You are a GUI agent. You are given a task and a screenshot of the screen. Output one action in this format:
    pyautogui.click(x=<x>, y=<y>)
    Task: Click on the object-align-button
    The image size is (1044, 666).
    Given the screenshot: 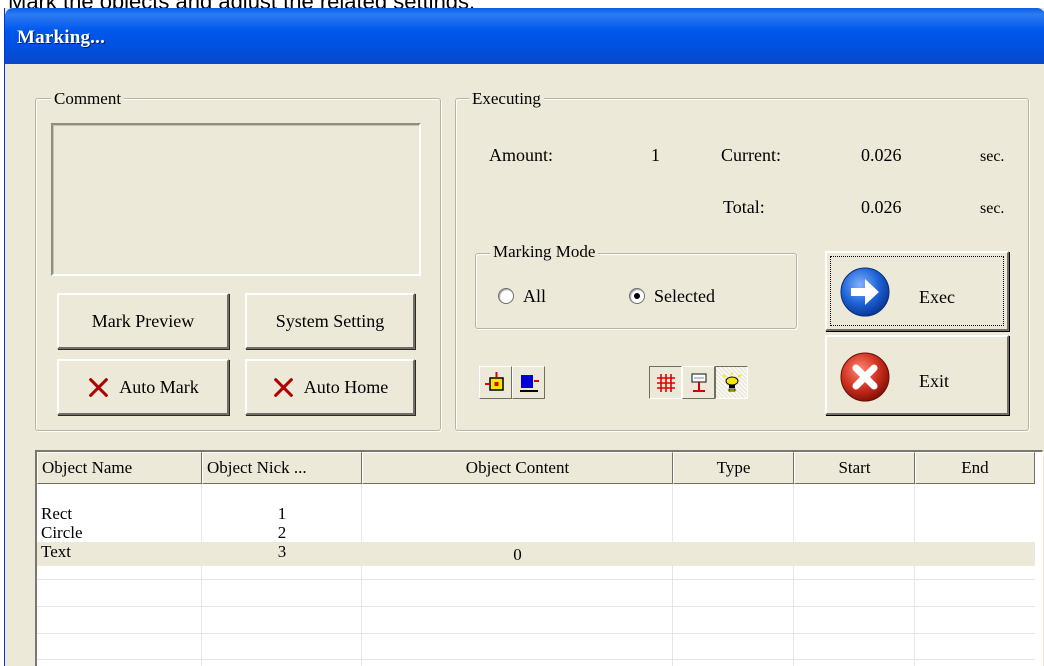 What is the action you would take?
    pyautogui.click(x=528, y=382)
    